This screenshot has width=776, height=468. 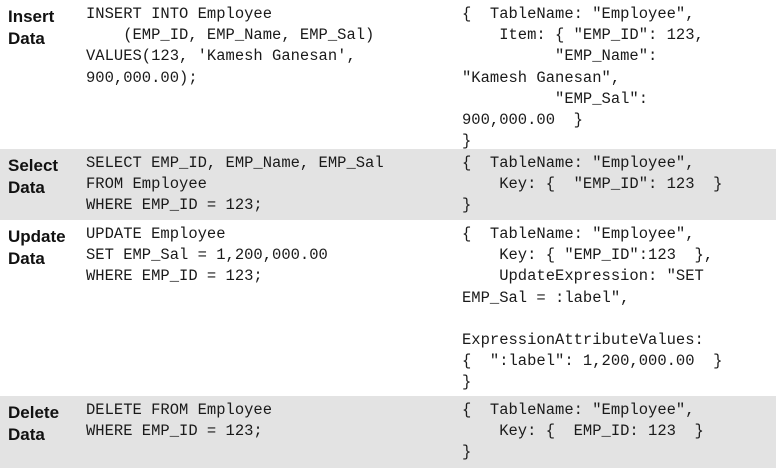 I want to click on row-label-insert: Insert Data, so click(x=31, y=27).